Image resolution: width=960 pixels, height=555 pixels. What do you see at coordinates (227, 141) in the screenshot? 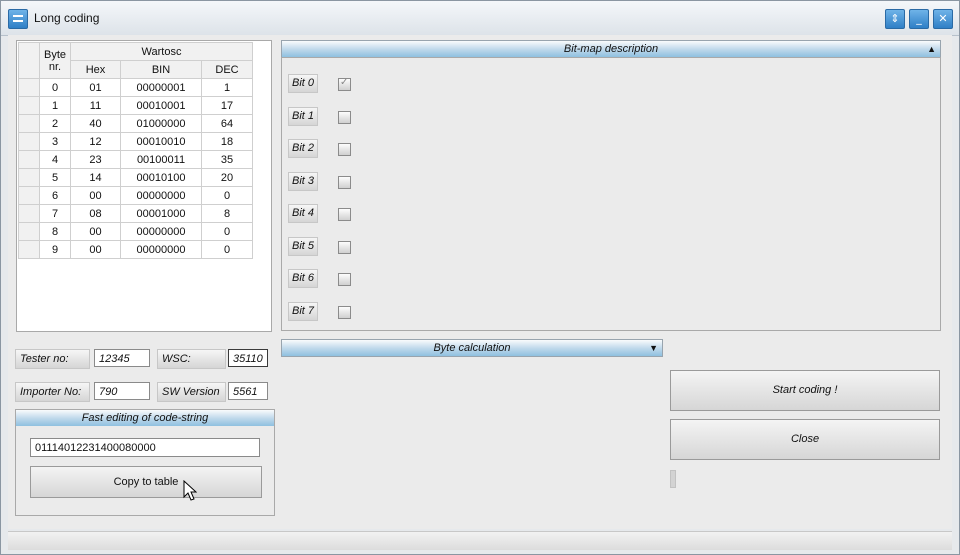
I see `dec-cell: 18` at bounding box center [227, 141].